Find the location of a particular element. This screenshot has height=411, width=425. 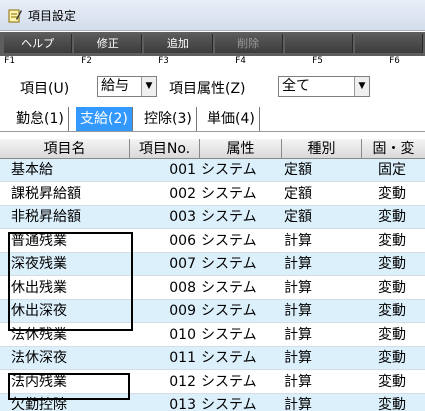

table-row: 欠勤控除 013 システム 計算 変動 is located at coordinates (212, 402).